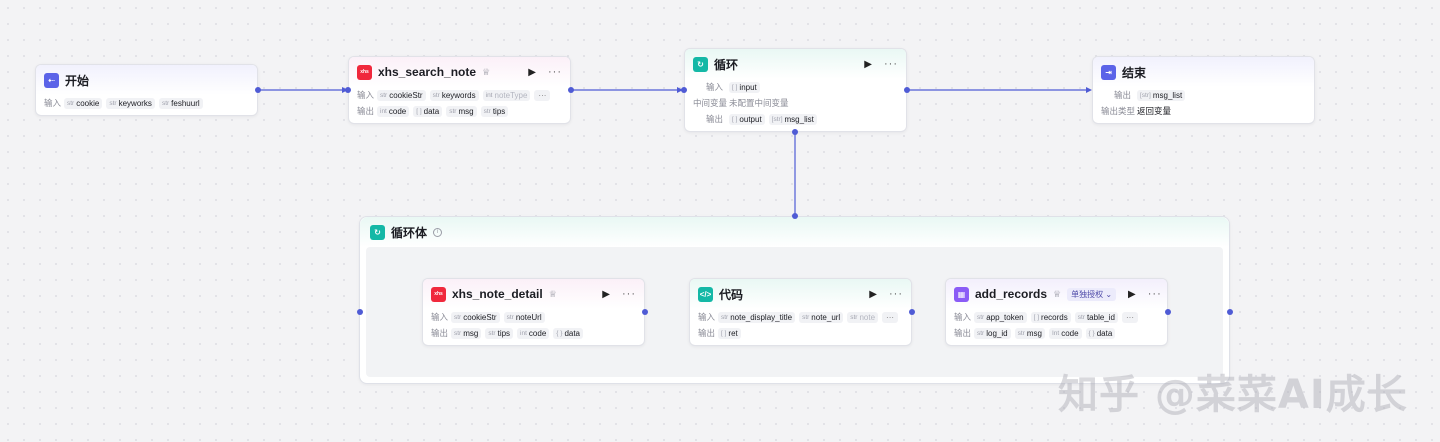 The width and height of the screenshot is (1440, 442). I want to click on param-pill: str feshuurl, so click(180, 103).